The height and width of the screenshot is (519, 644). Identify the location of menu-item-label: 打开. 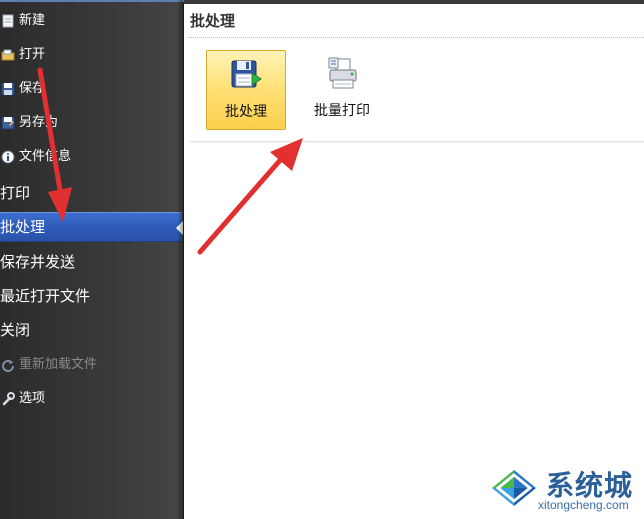
(32, 54).